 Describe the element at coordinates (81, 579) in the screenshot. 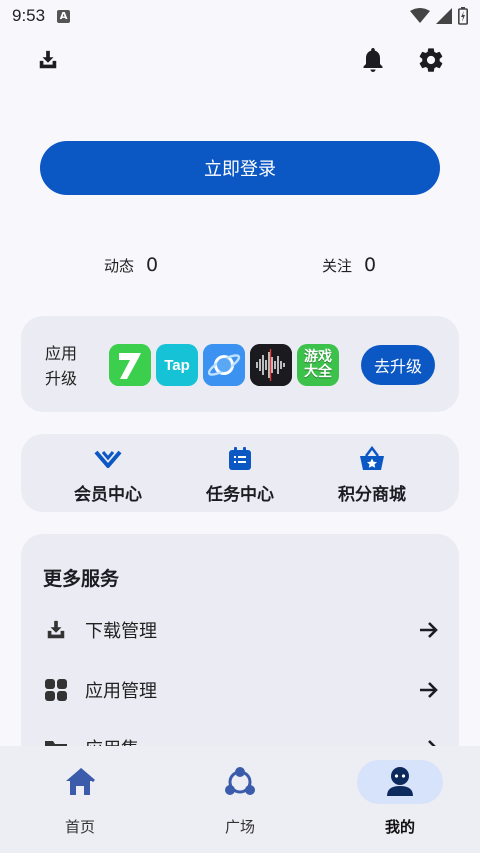

I see `more-services-title: 更多服务` at that location.